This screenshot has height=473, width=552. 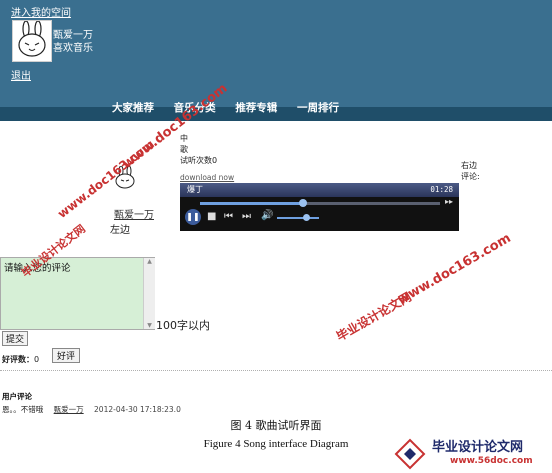 What do you see at coordinates (69, 409) in the screenshot?
I see `comment-user-link: 甄爱一万` at bounding box center [69, 409].